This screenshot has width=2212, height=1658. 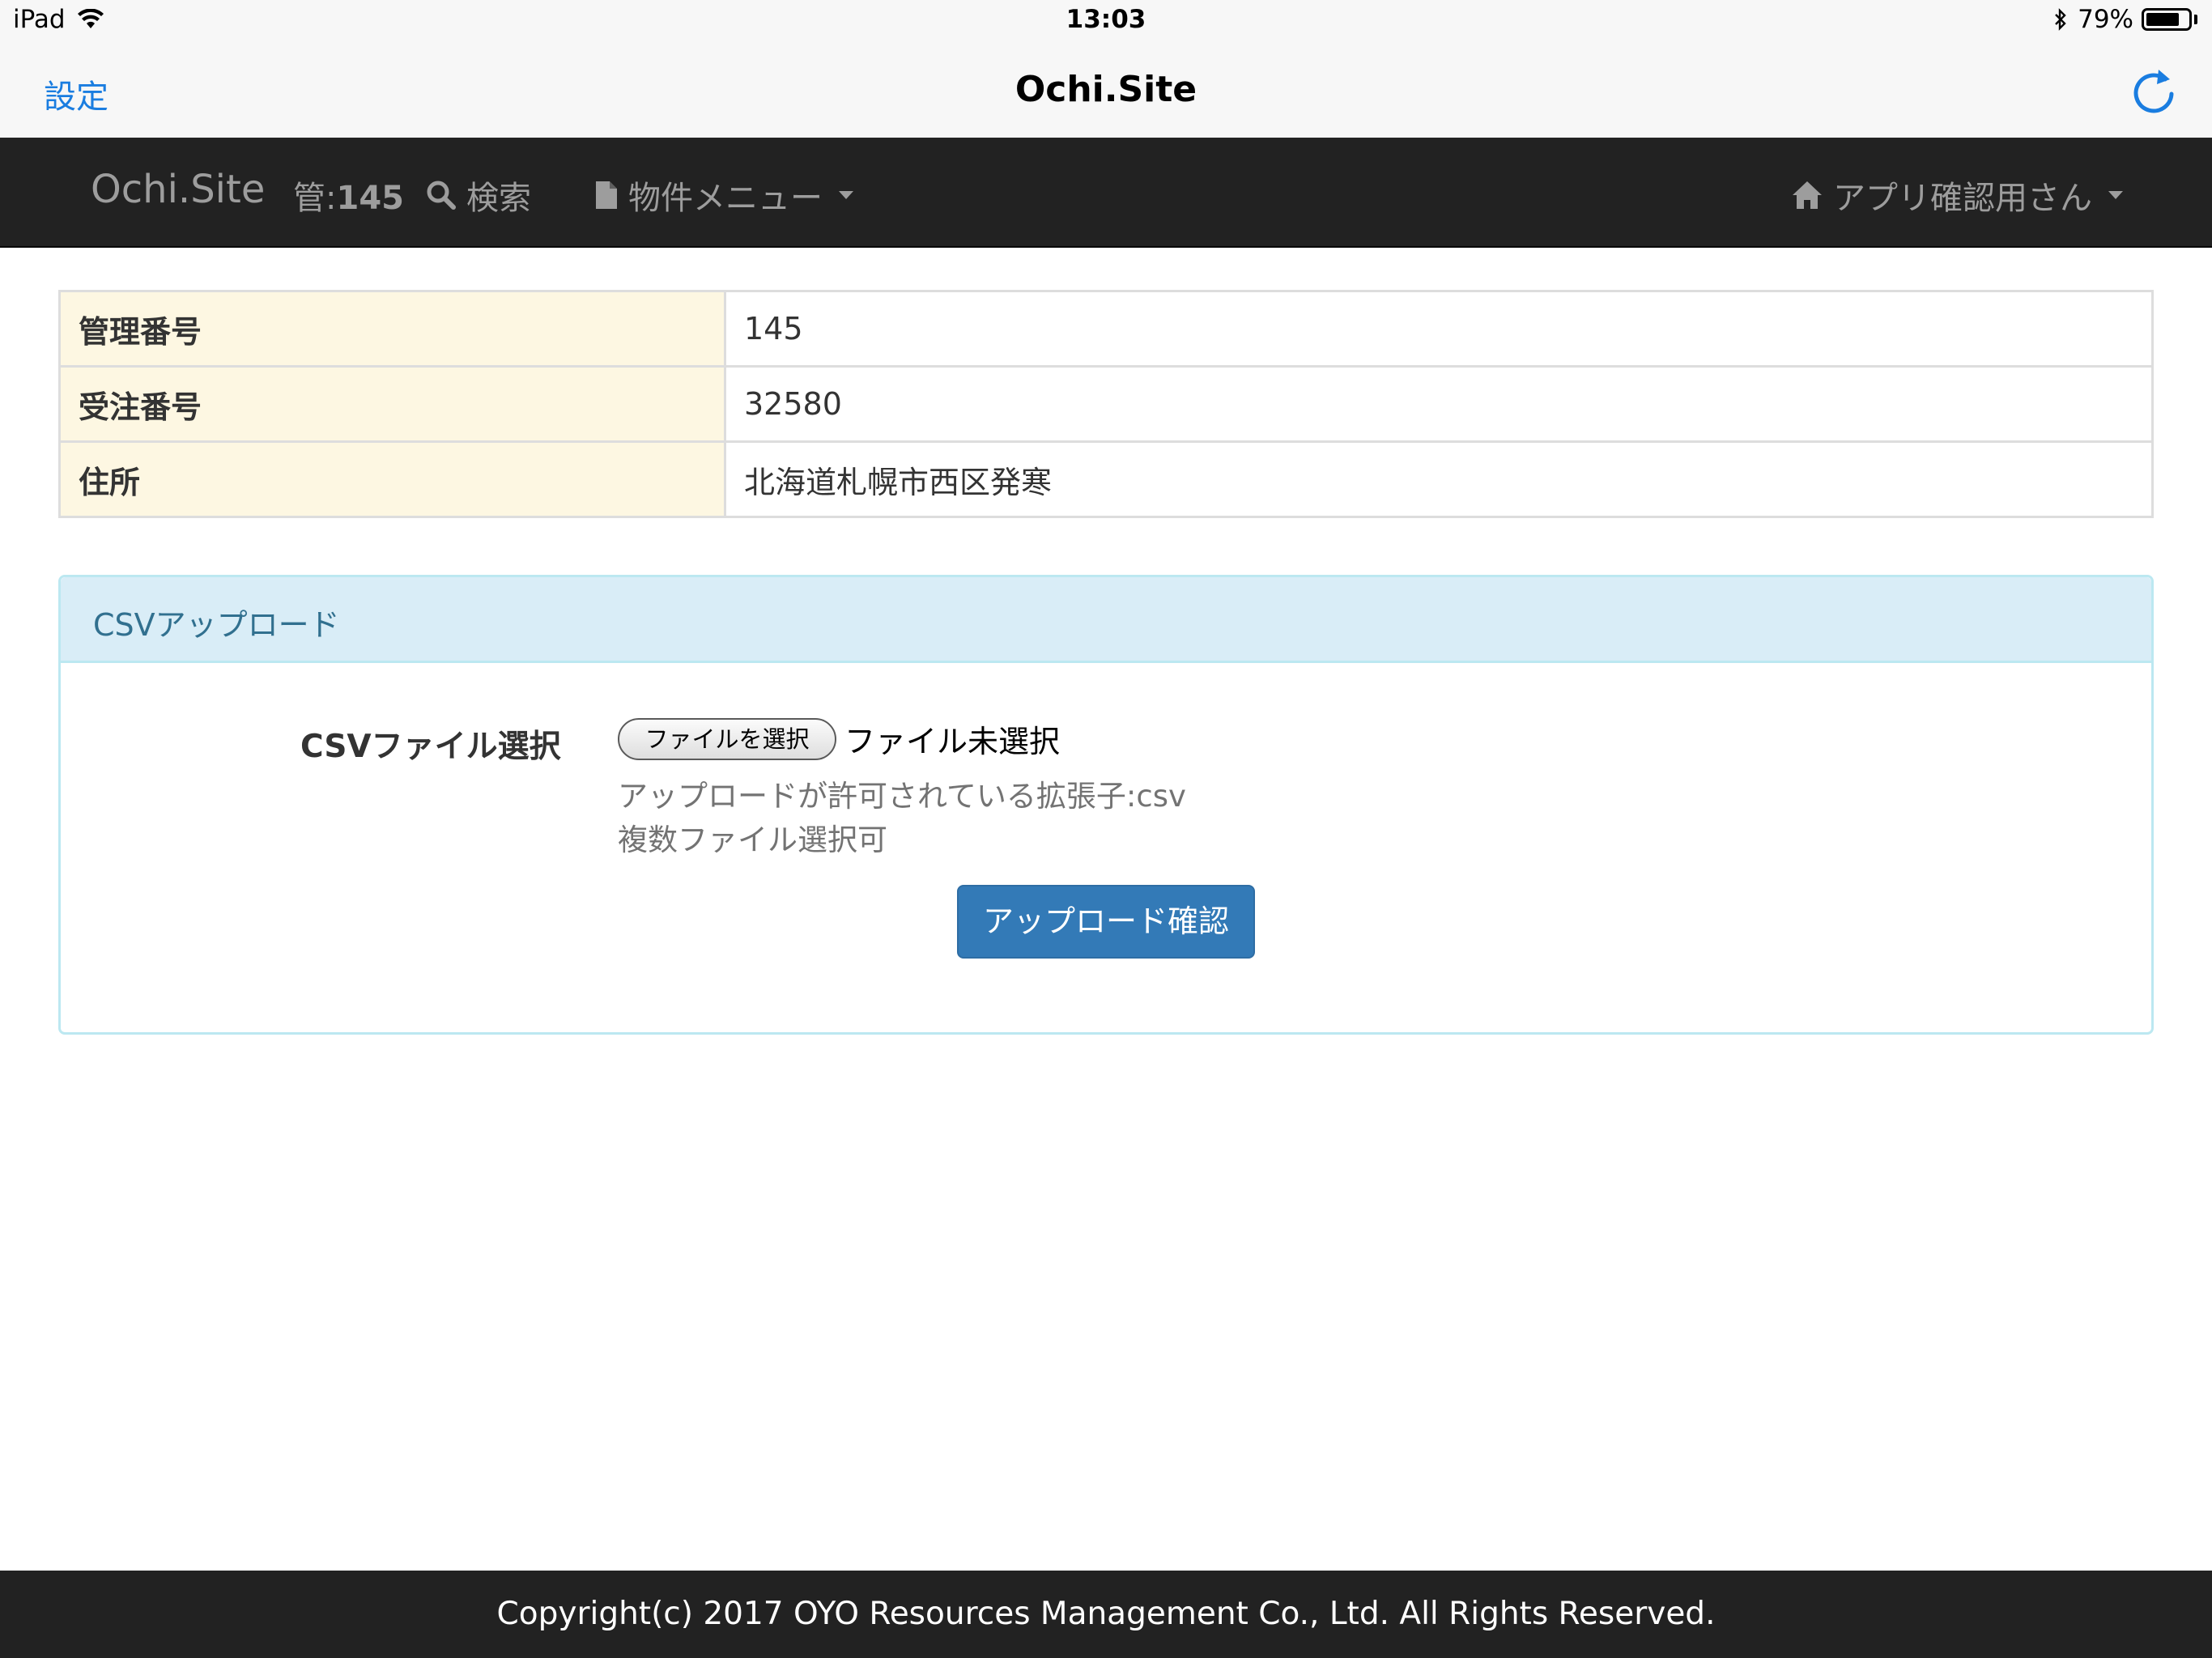 What do you see at coordinates (1106, 193) in the screenshot?
I see `site-navbar: Ochi.Site 管:145 検索 物件メニュー アプリ確認用さん` at bounding box center [1106, 193].